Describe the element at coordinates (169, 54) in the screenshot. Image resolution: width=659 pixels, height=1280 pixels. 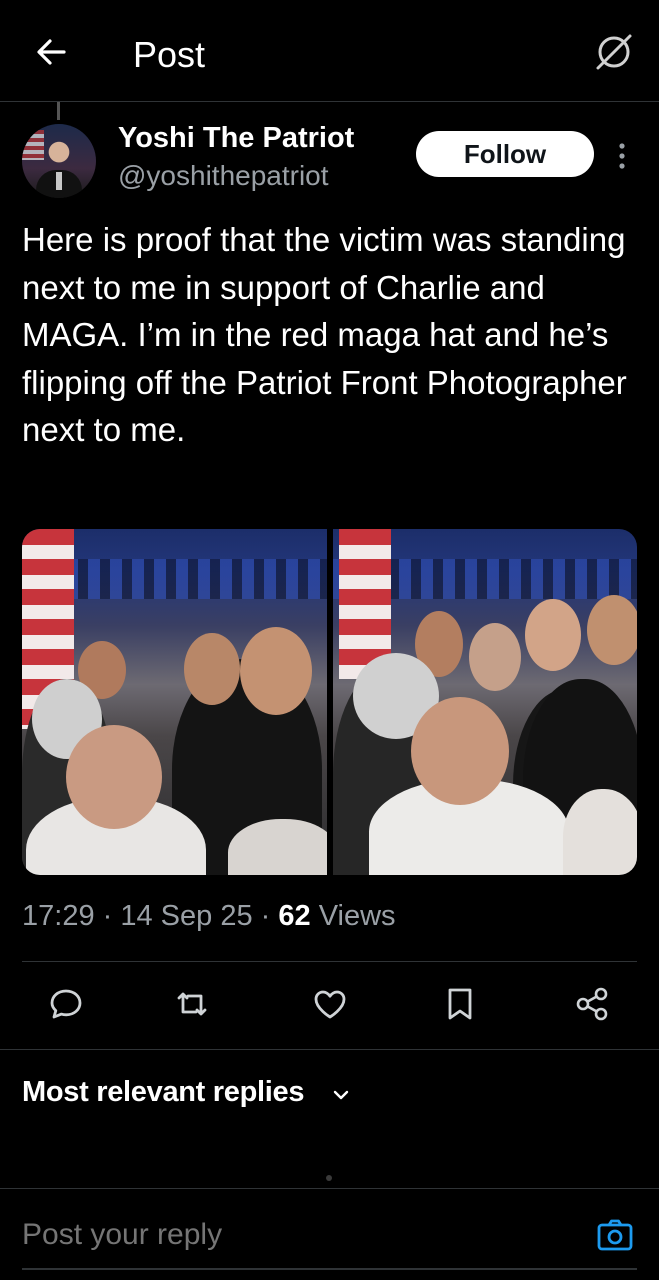
I see `page-title: Post` at that location.